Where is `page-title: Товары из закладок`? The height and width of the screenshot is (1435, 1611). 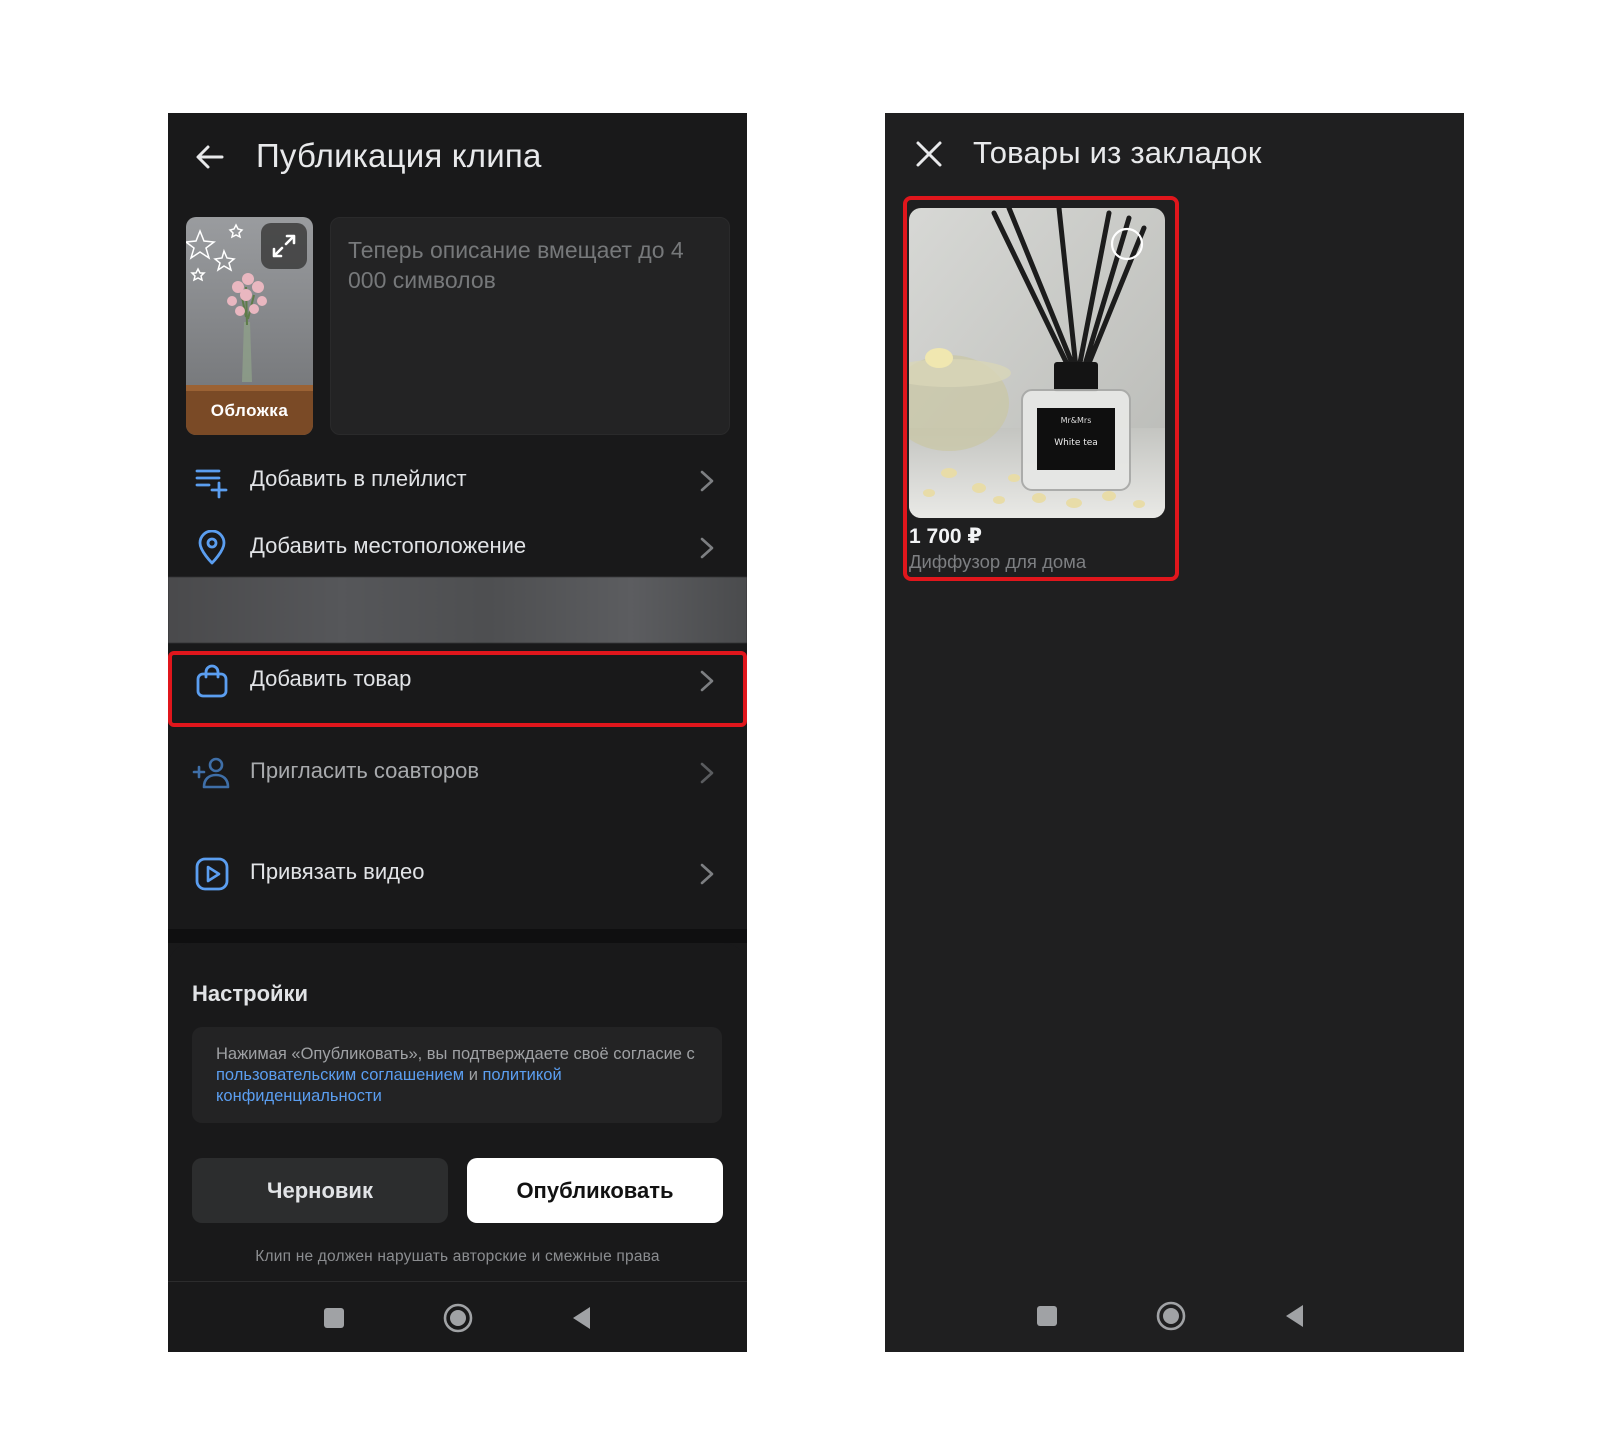 page-title: Товары из закладок is located at coordinates (1117, 152).